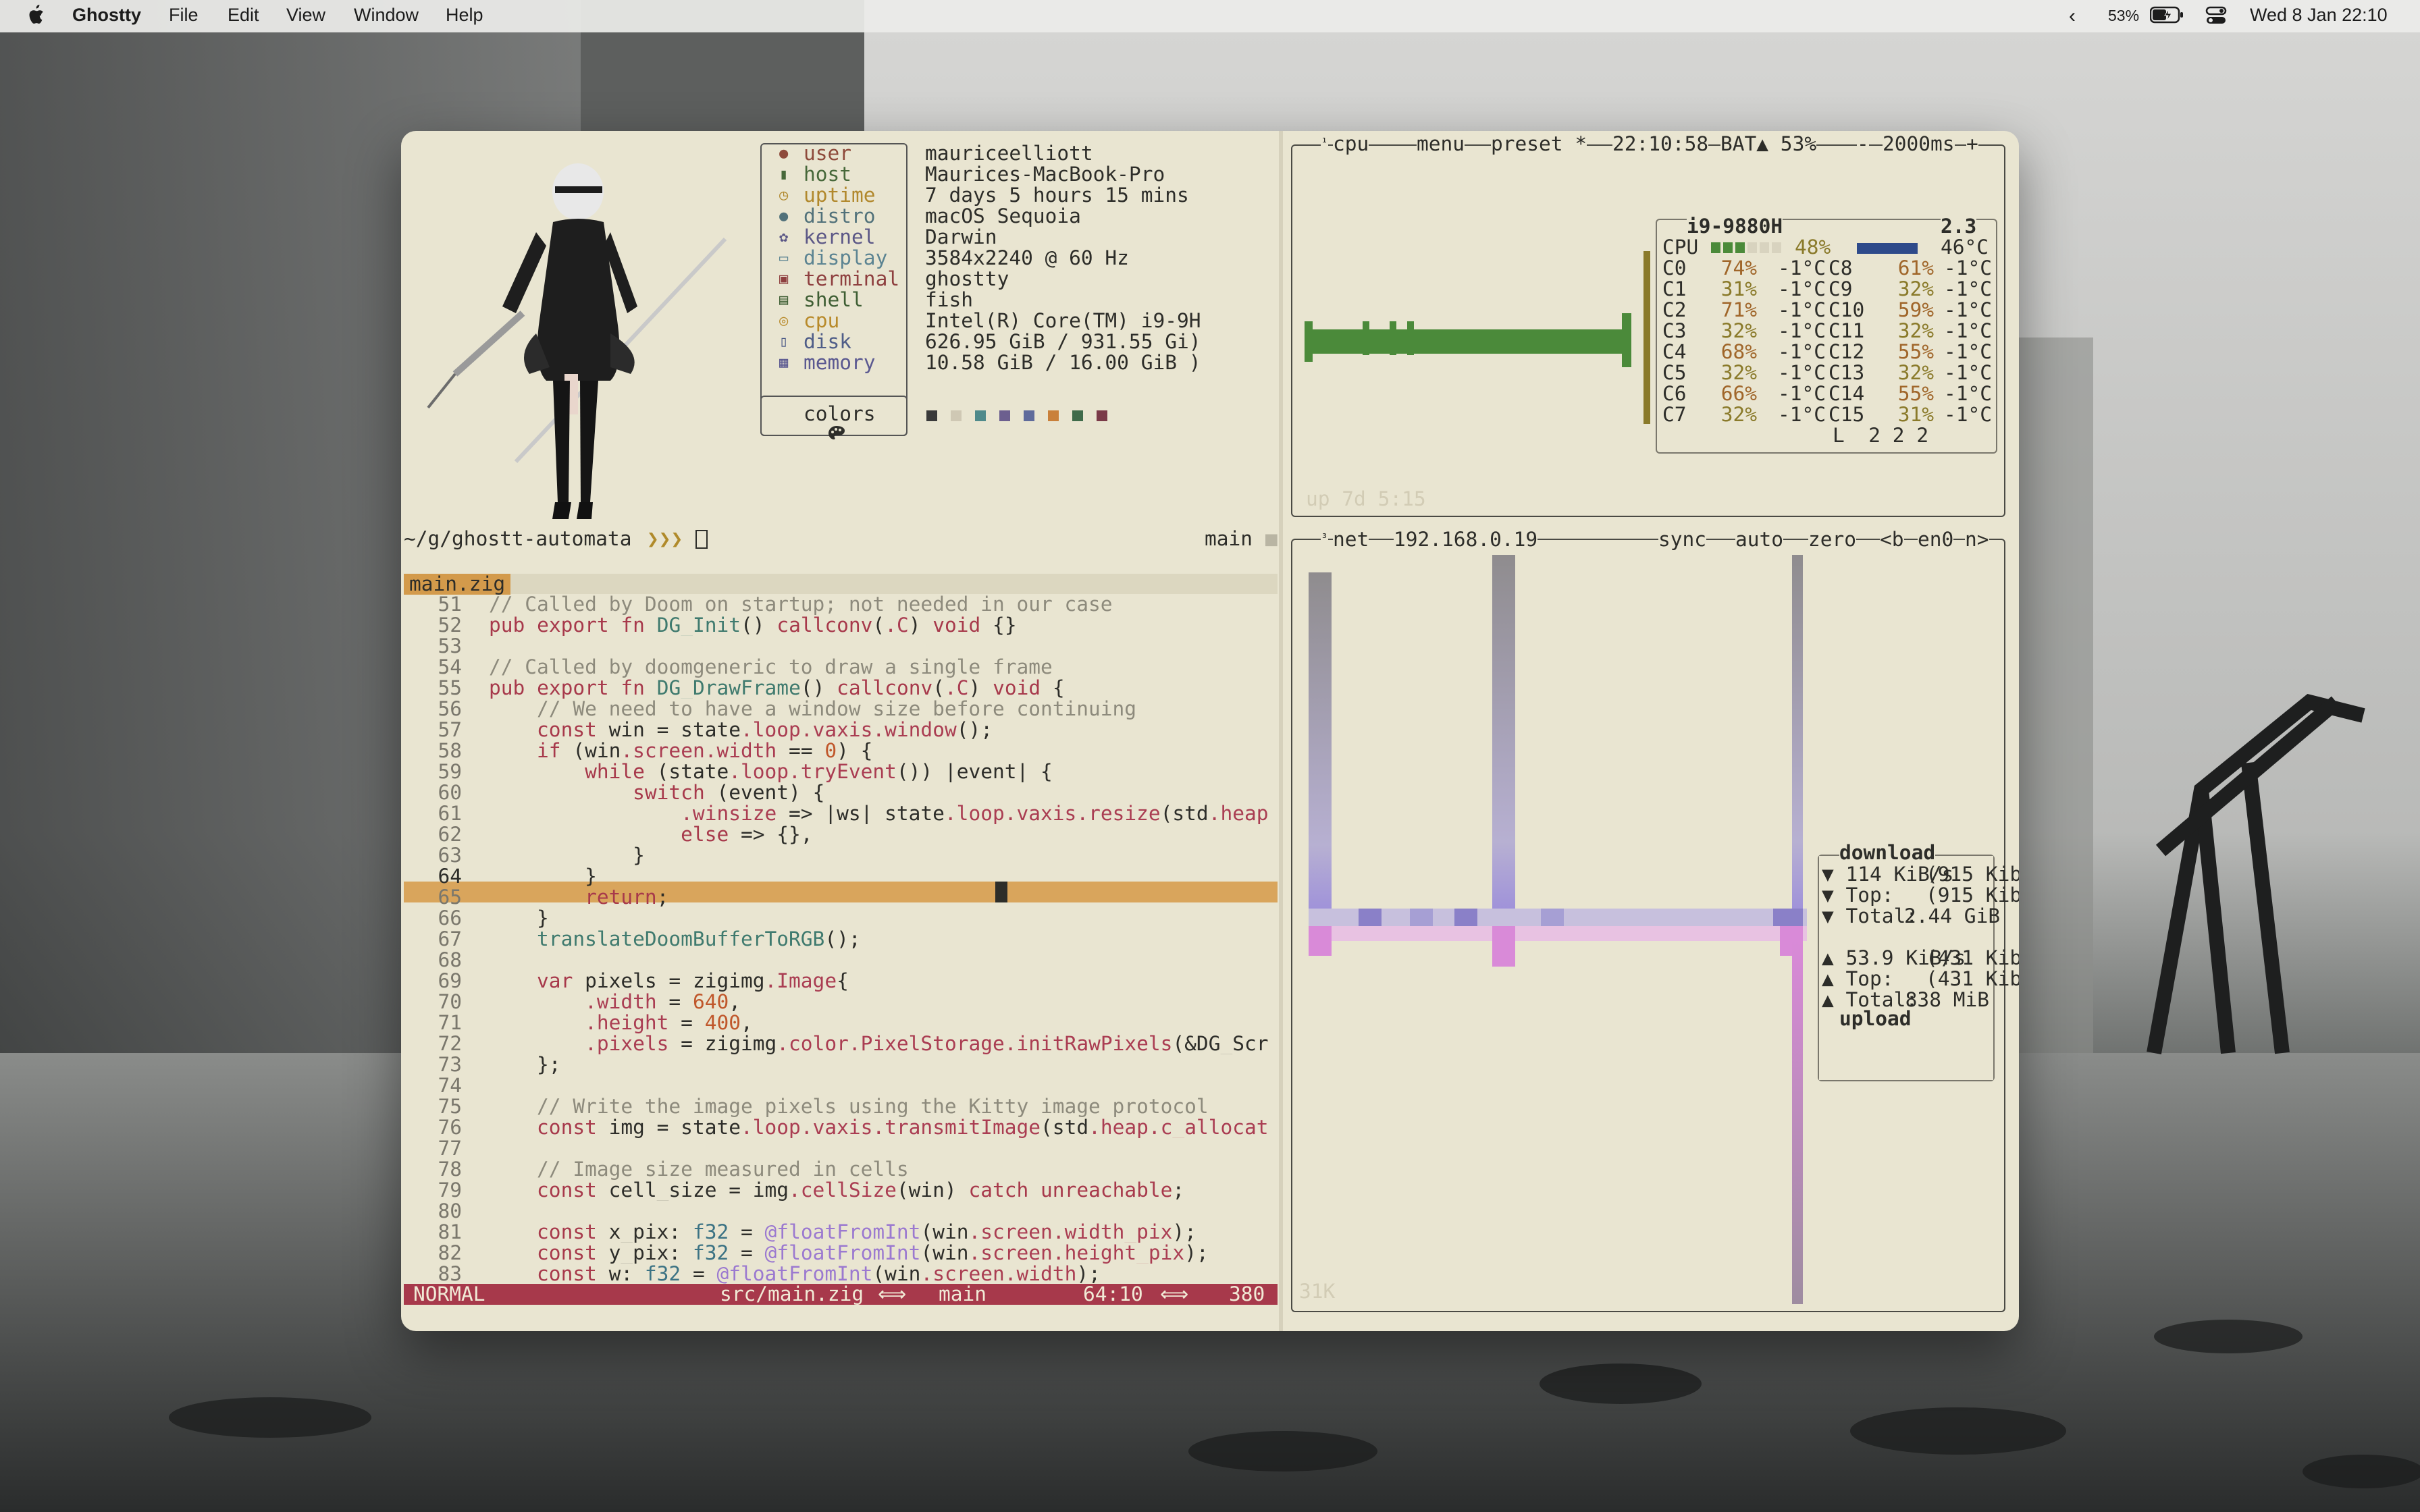 Image resolution: width=2420 pixels, height=1512 pixels. What do you see at coordinates (967, 278) in the screenshot?
I see `fetch-value-terminal: ghostty` at bounding box center [967, 278].